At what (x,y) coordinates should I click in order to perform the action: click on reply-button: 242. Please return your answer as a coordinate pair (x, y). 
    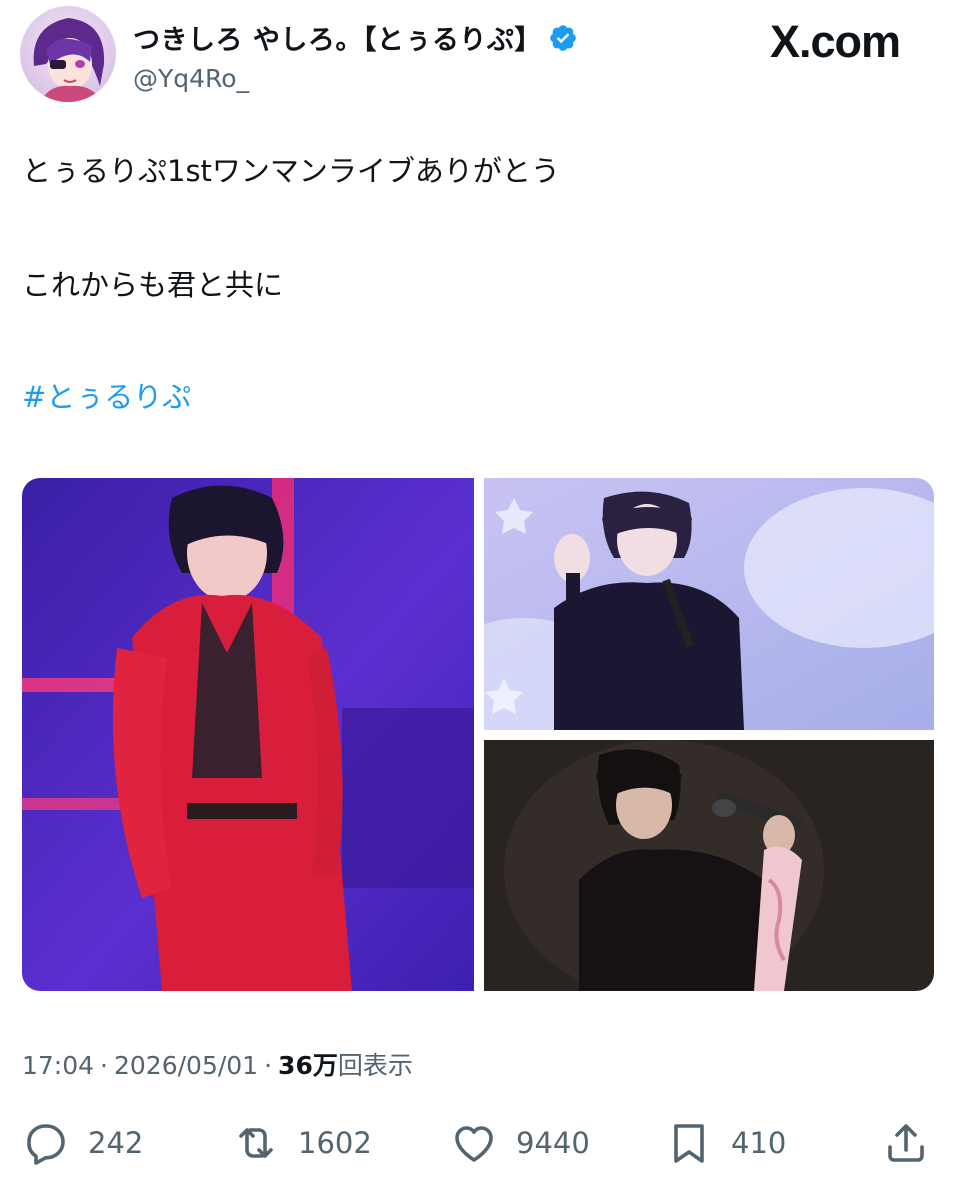
    Looking at the image, I should click on (82, 1143).